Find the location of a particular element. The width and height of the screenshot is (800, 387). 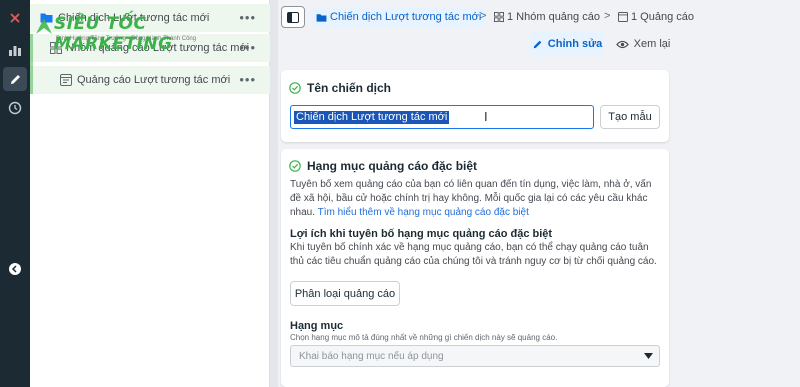

breadcrumb-adset: 1 Nhóm quảng cáo is located at coordinates (547, 17).